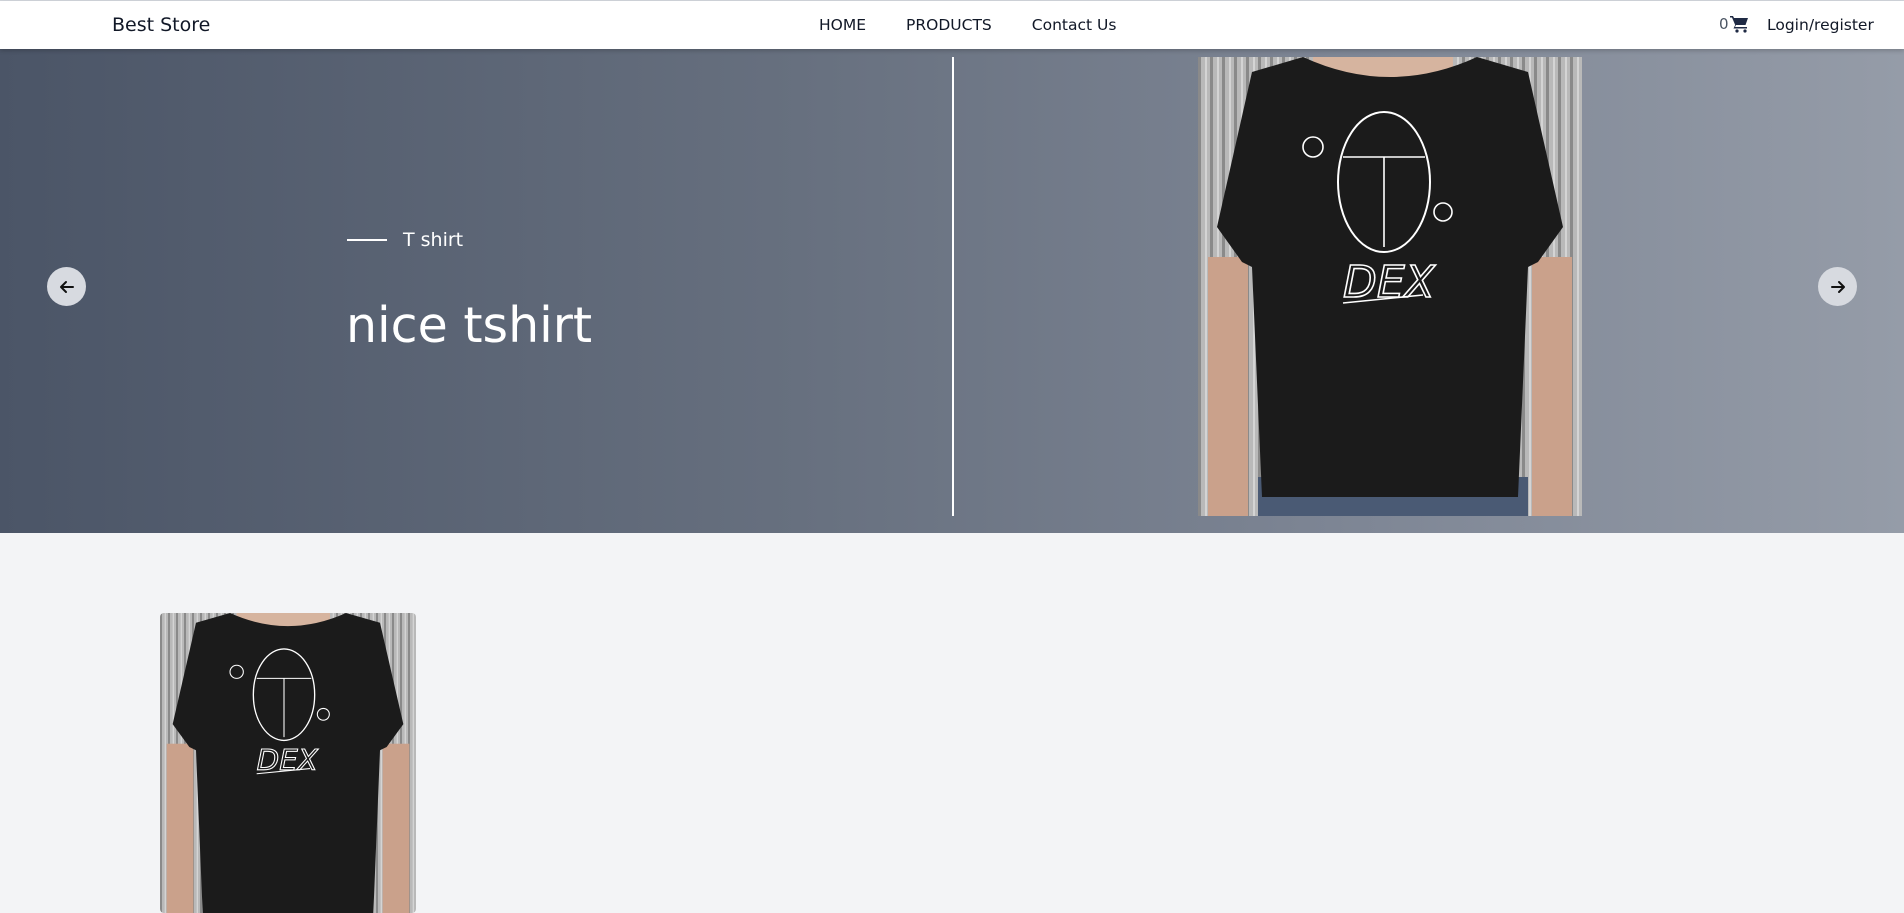 Image resolution: width=1904 pixels, height=913 pixels. What do you see at coordinates (469, 325) in the screenshot?
I see `hero-title: nice tshirt` at bounding box center [469, 325].